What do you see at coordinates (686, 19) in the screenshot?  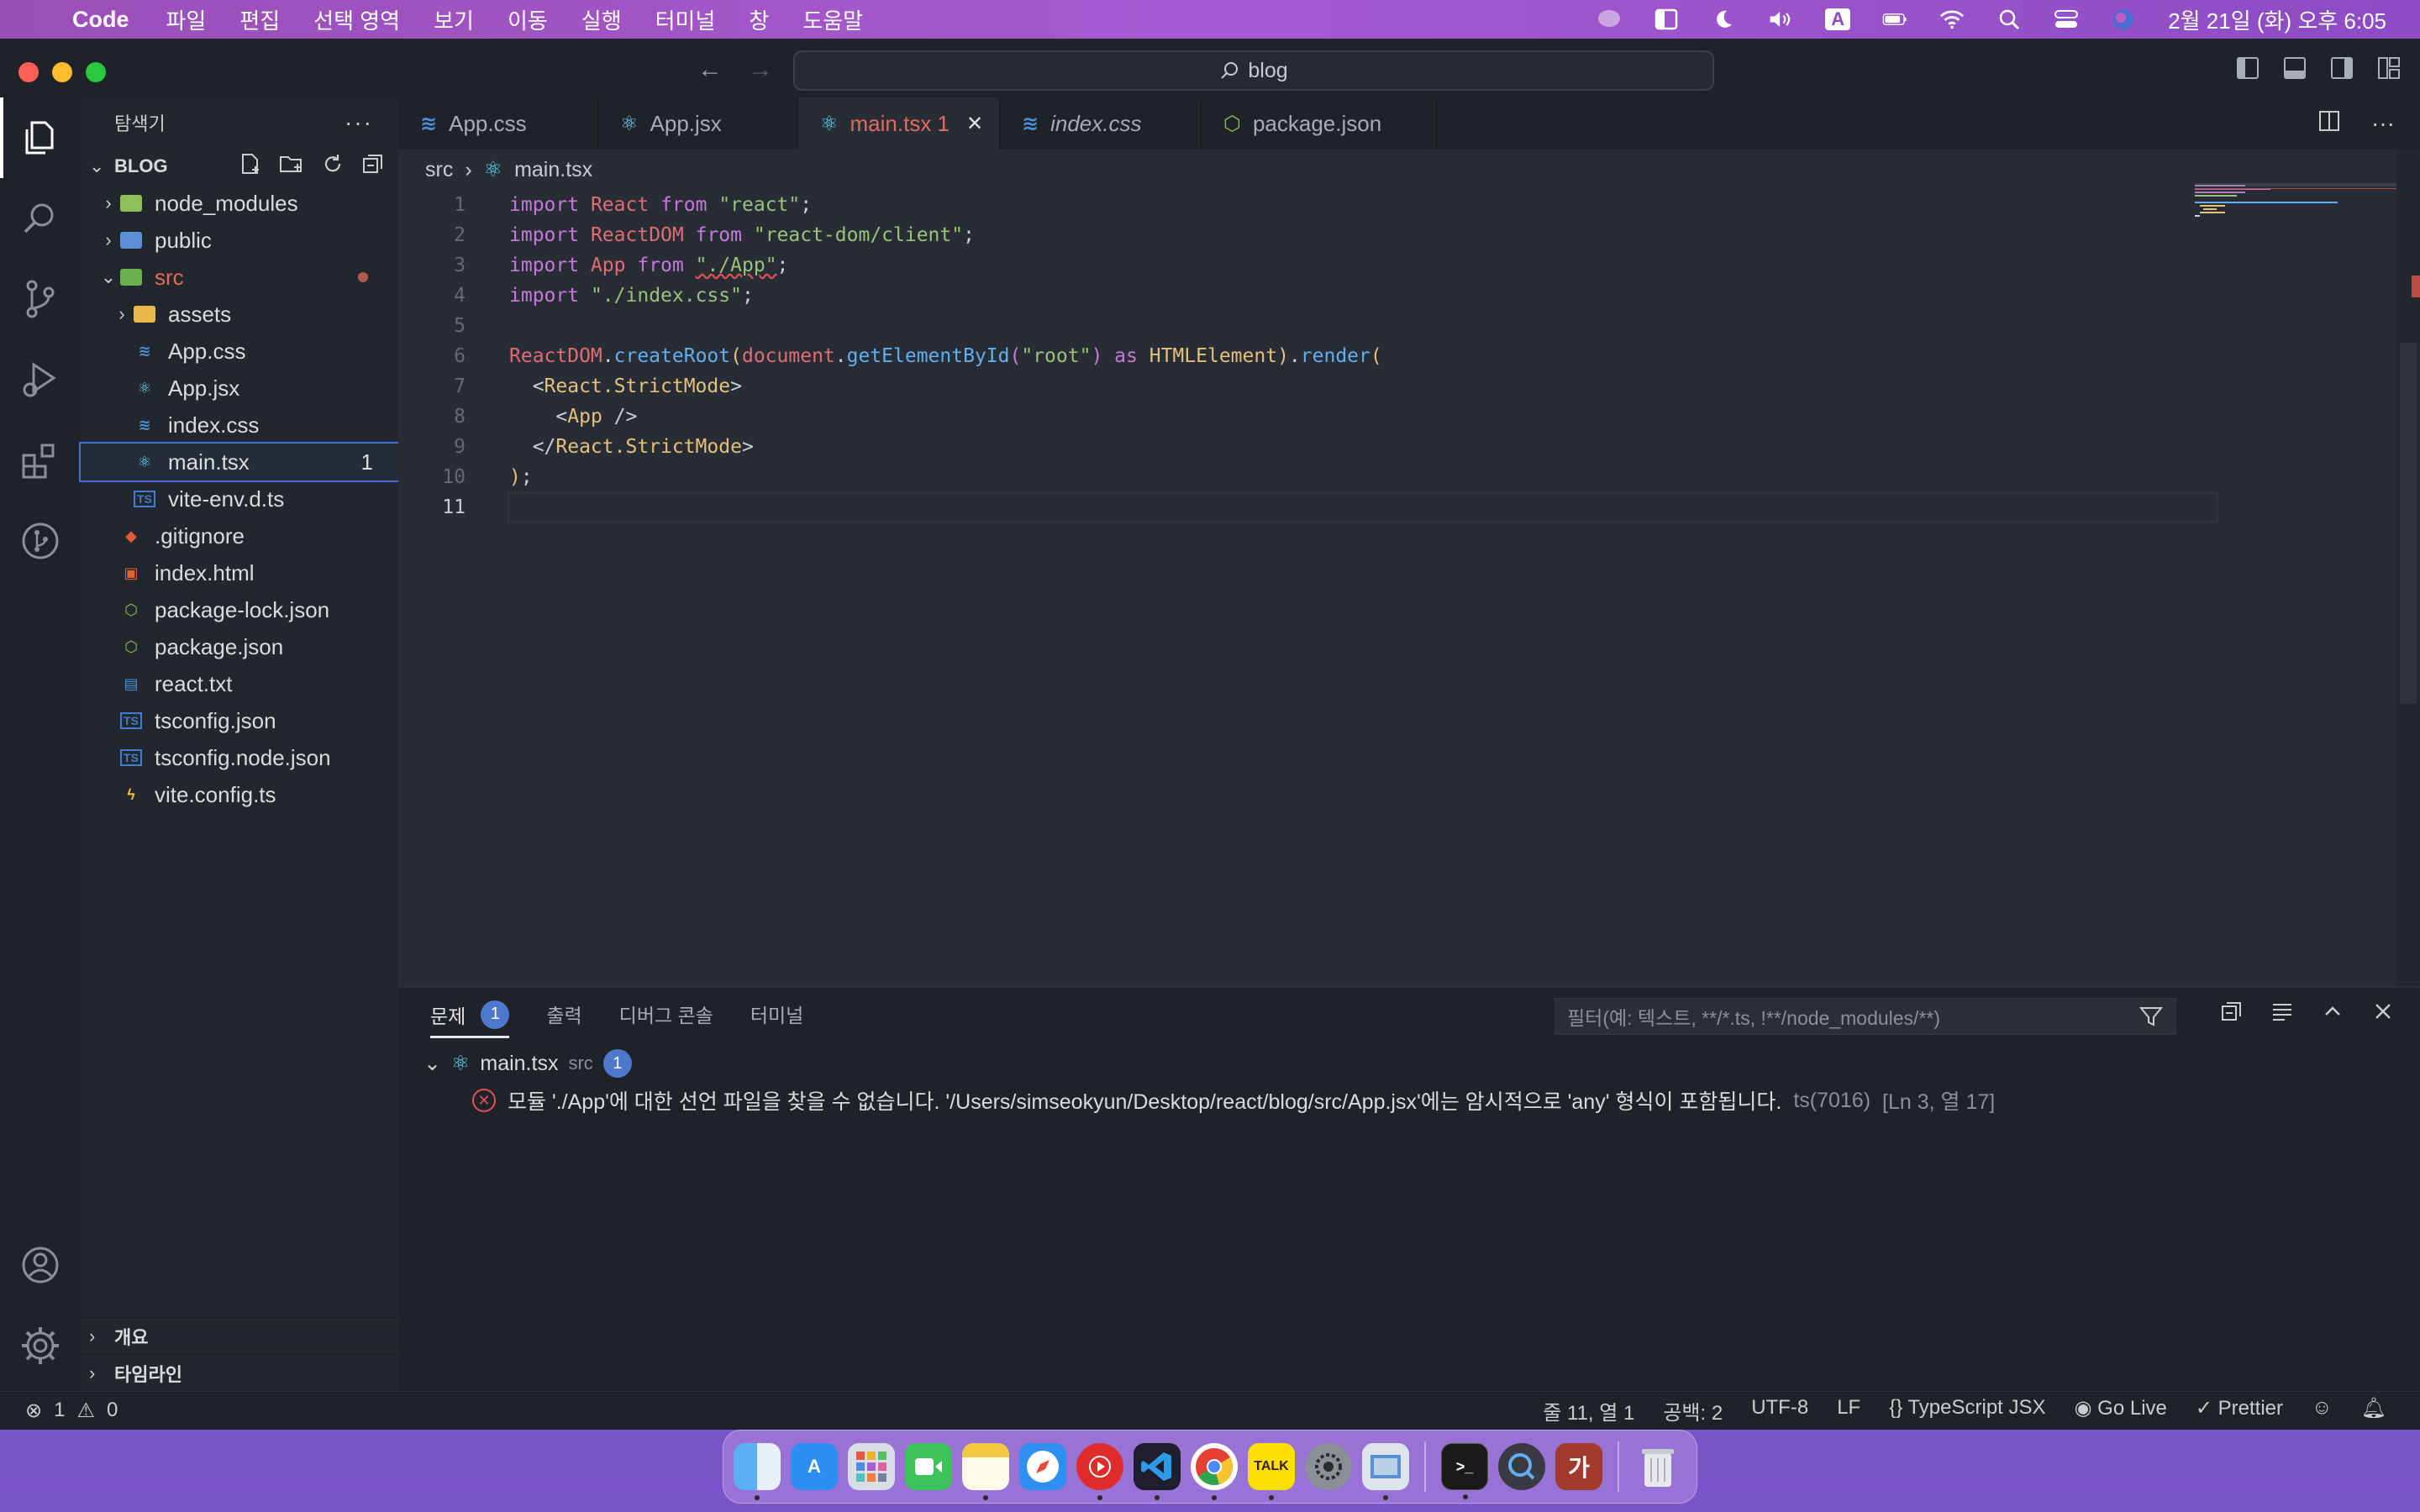 I see `menu-terminal: 터미널` at bounding box center [686, 19].